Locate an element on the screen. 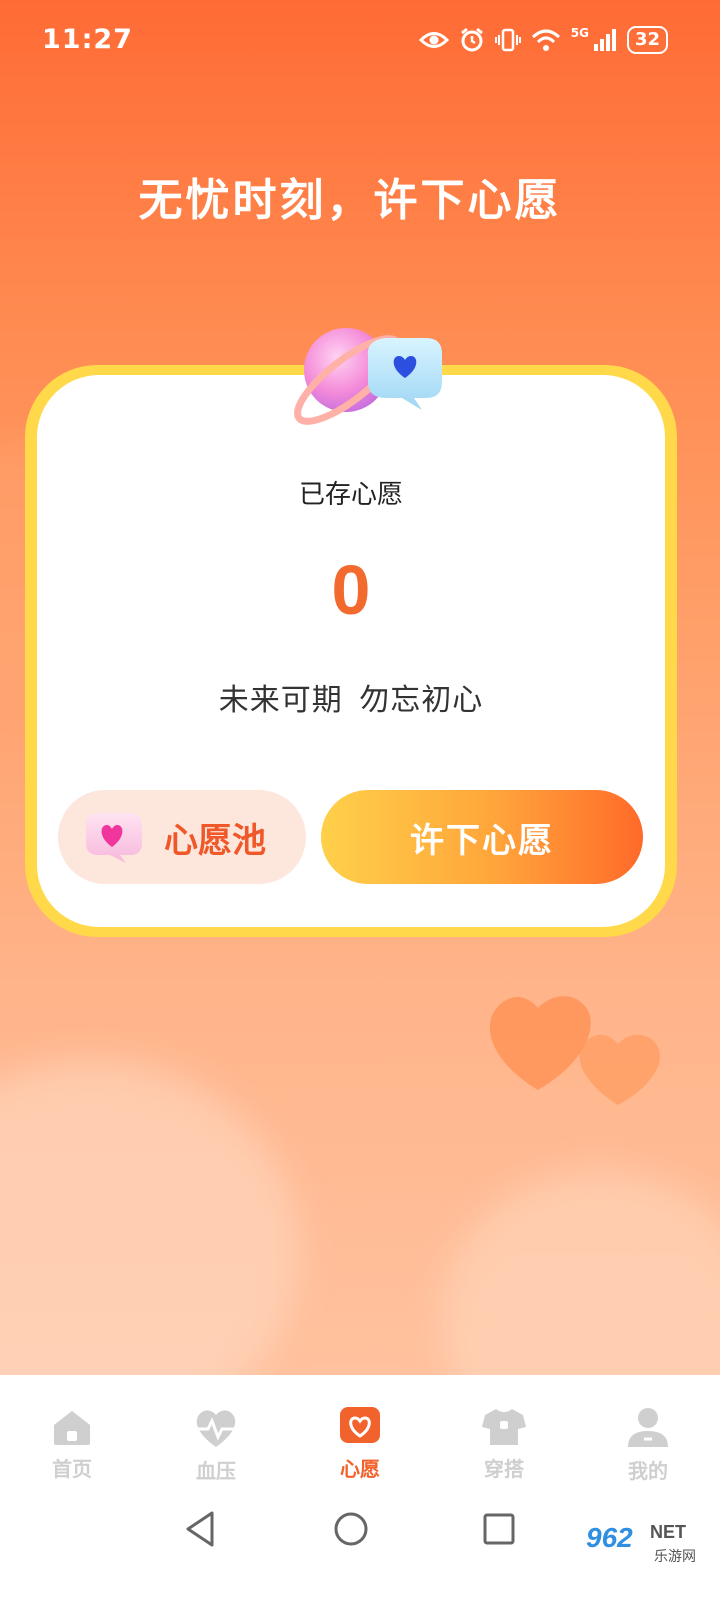 This screenshot has width=720, height=1610. decorative-hearts is located at coordinates (574, 1050).